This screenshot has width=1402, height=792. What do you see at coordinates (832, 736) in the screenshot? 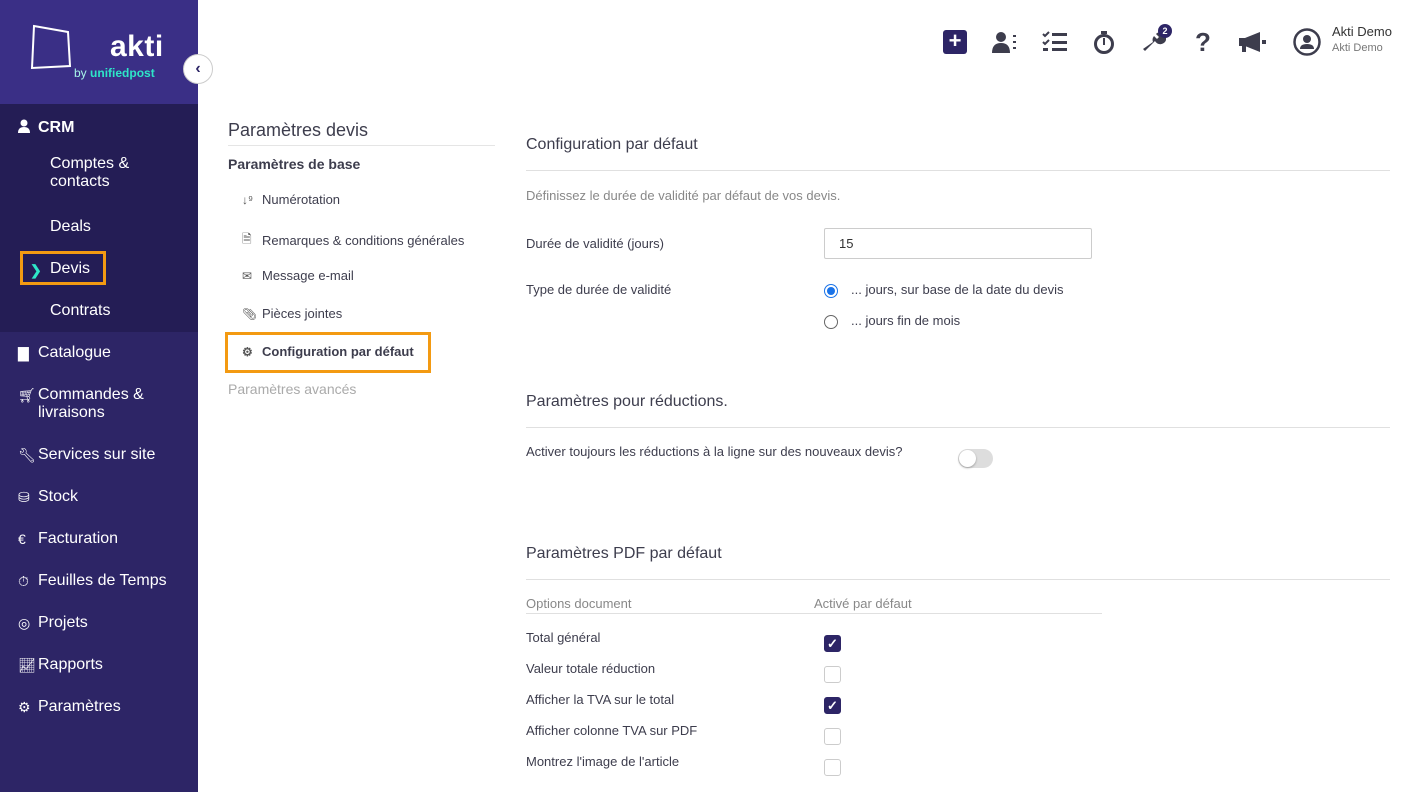
I see `checkbox-tva-col` at bounding box center [832, 736].